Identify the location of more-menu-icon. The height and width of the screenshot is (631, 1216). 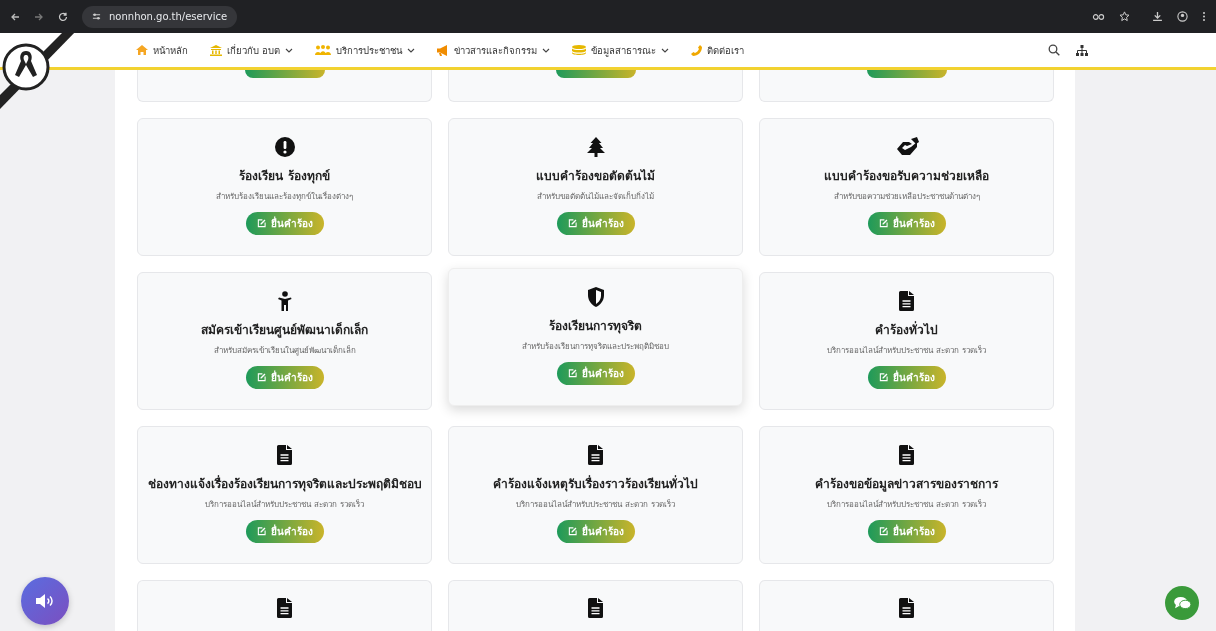
(1204, 16).